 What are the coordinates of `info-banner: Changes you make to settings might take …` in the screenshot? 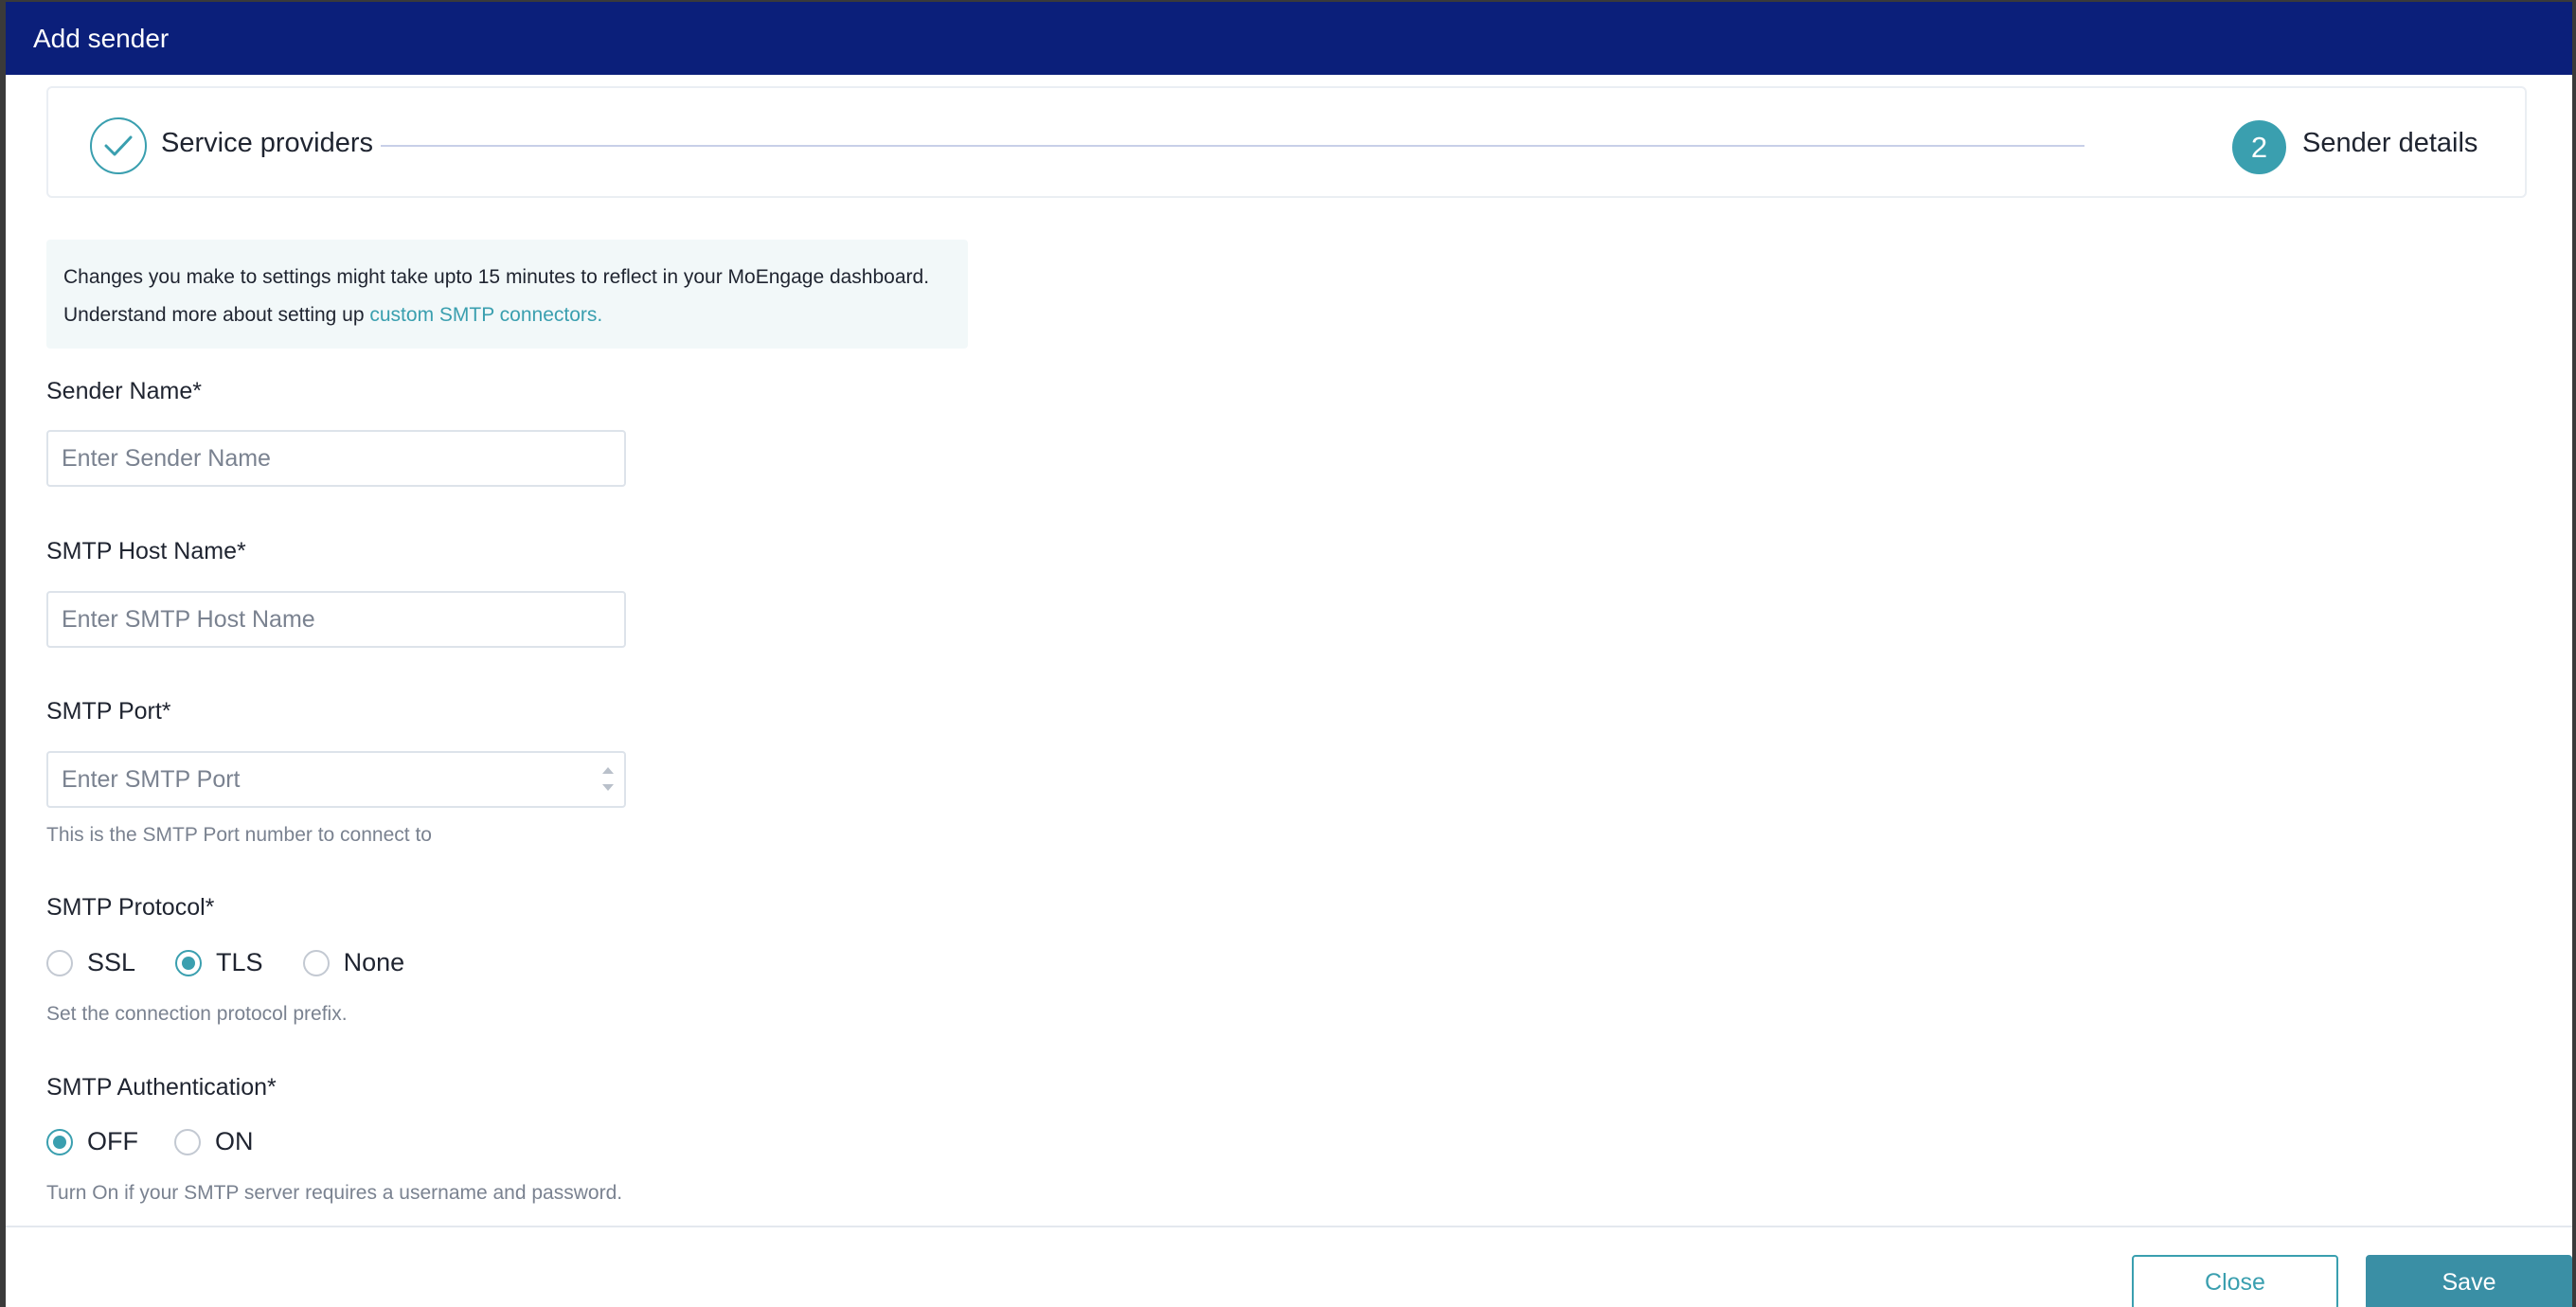 It's located at (507, 294).